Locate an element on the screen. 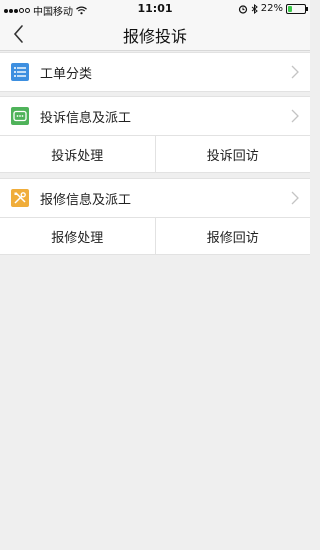  complaint-actions: 投诉处理 投诉回访 is located at coordinates (155, 153).